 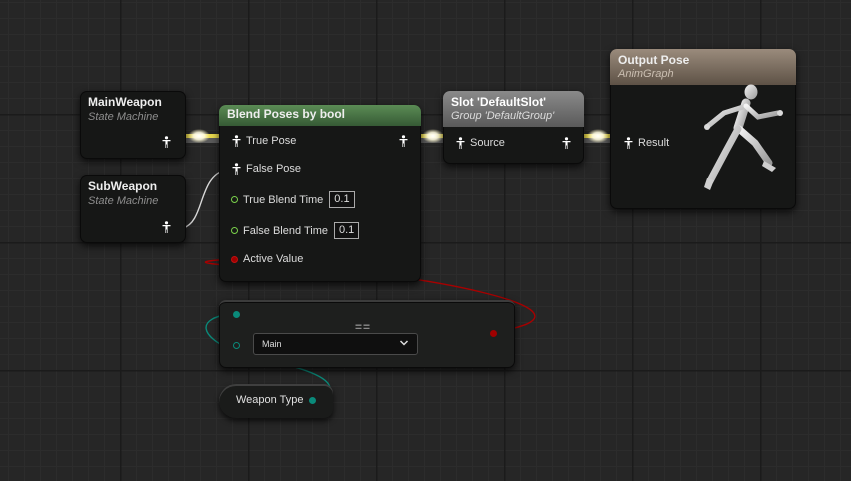 I want to click on running-mannequin-icon, so click(x=743, y=137).